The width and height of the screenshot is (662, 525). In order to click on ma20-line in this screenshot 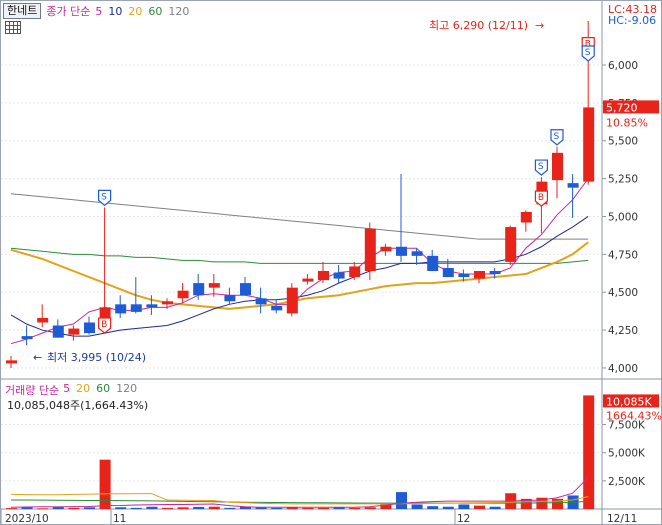, I will do `click(299, 275)`.